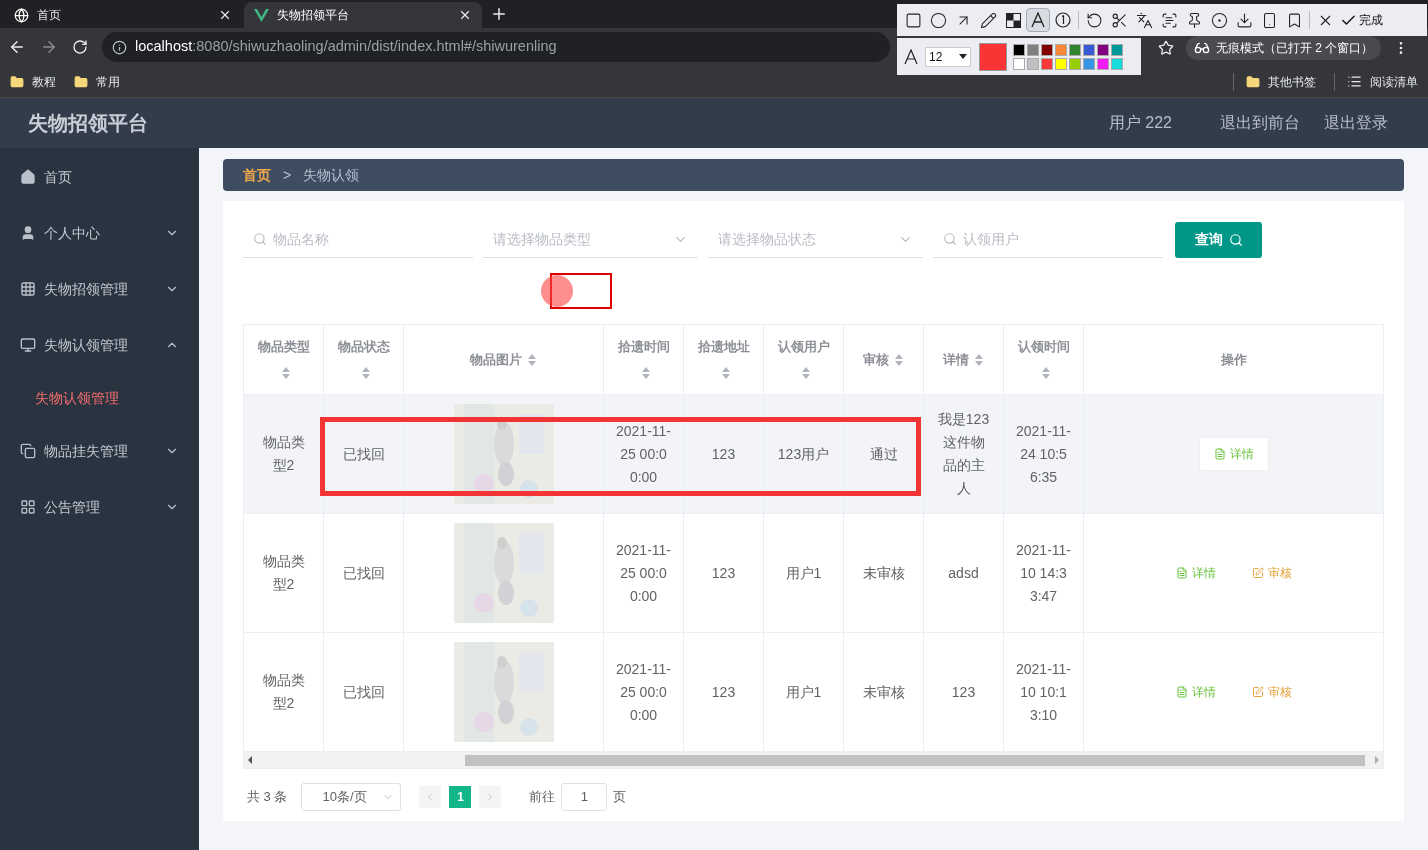 This screenshot has height=850, width=1428. Describe the element at coordinates (988, 20) in the screenshot. I see `pencil-icon` at that location.